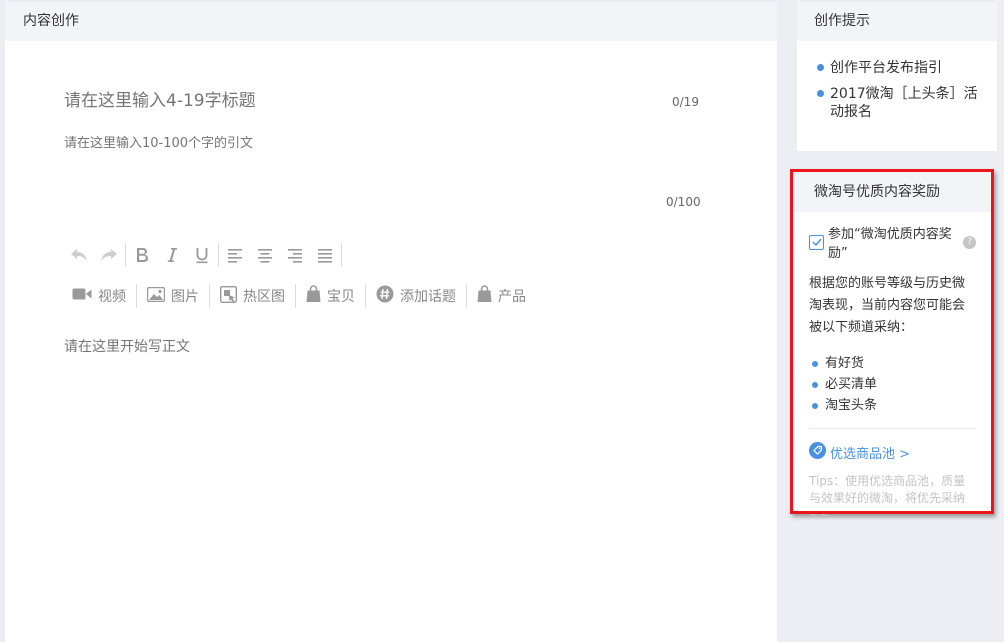 The image size is (1004, 642). I want to click on product-pool-label: 优选商品池 >, so click(870, 454).